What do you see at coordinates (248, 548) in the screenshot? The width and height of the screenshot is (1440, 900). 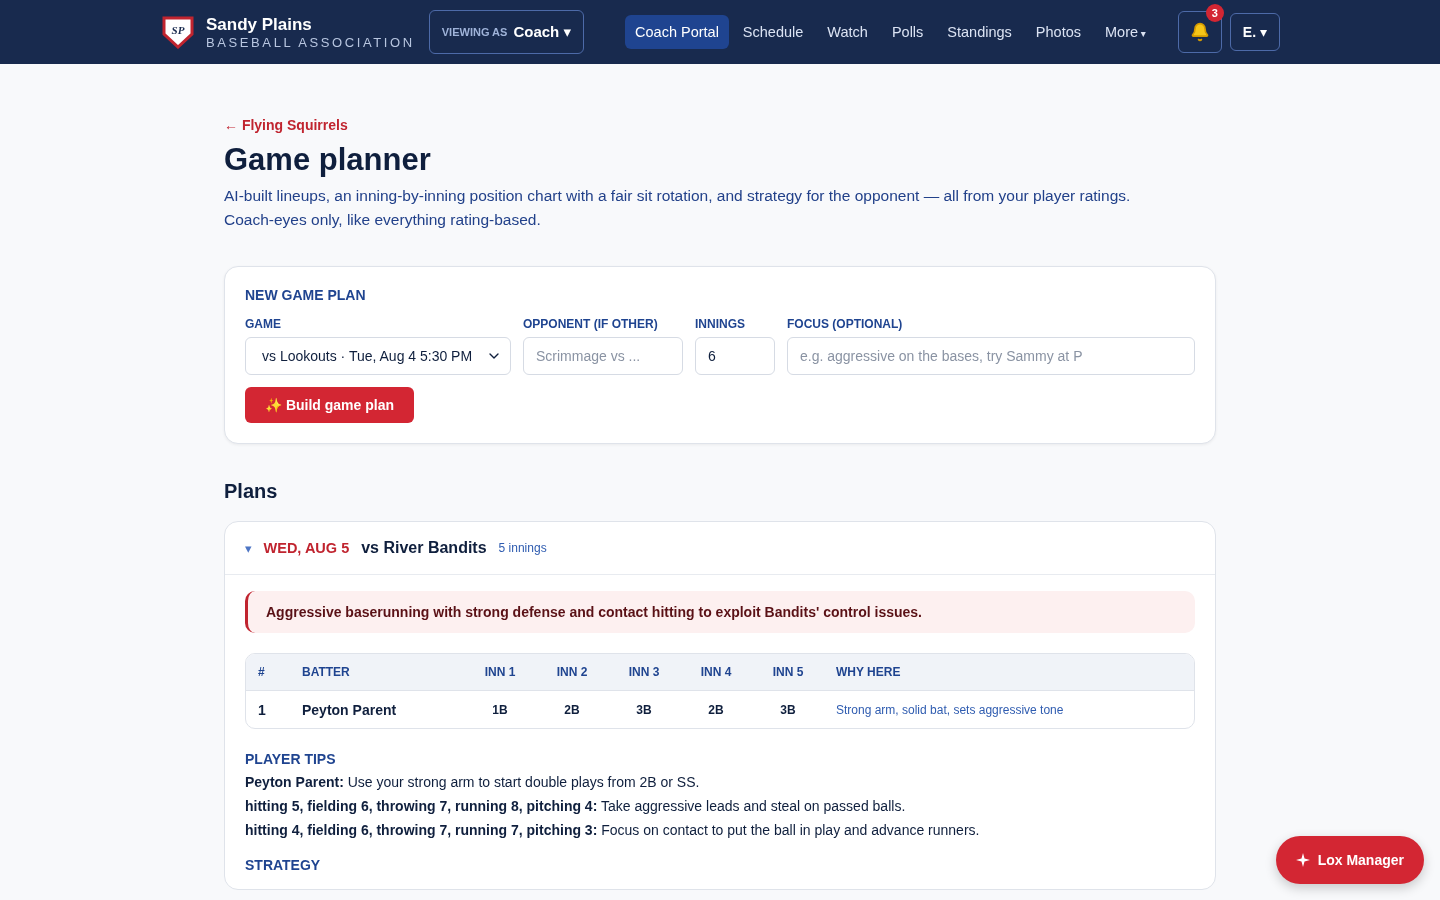 I see `expand-toggle: ▾` at bounding box center [248, 548].